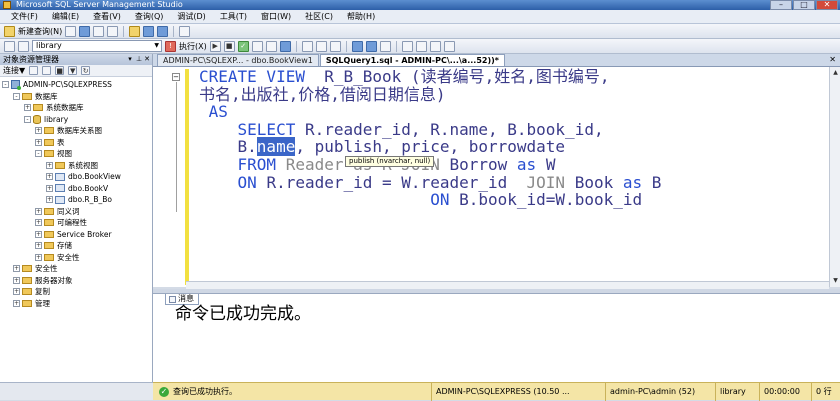 This screenshot has height=401, width=840. I want to click on tree-node: + 管理, so click(76, 304).